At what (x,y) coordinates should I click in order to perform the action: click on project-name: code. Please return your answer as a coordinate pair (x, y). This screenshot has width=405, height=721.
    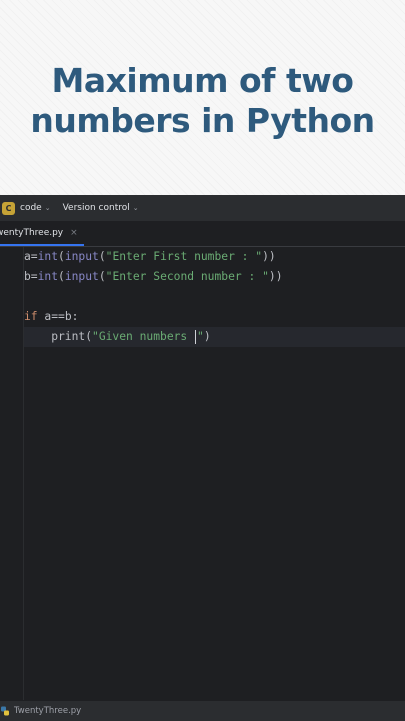
    Looking at the image, I should click on (31, 208).